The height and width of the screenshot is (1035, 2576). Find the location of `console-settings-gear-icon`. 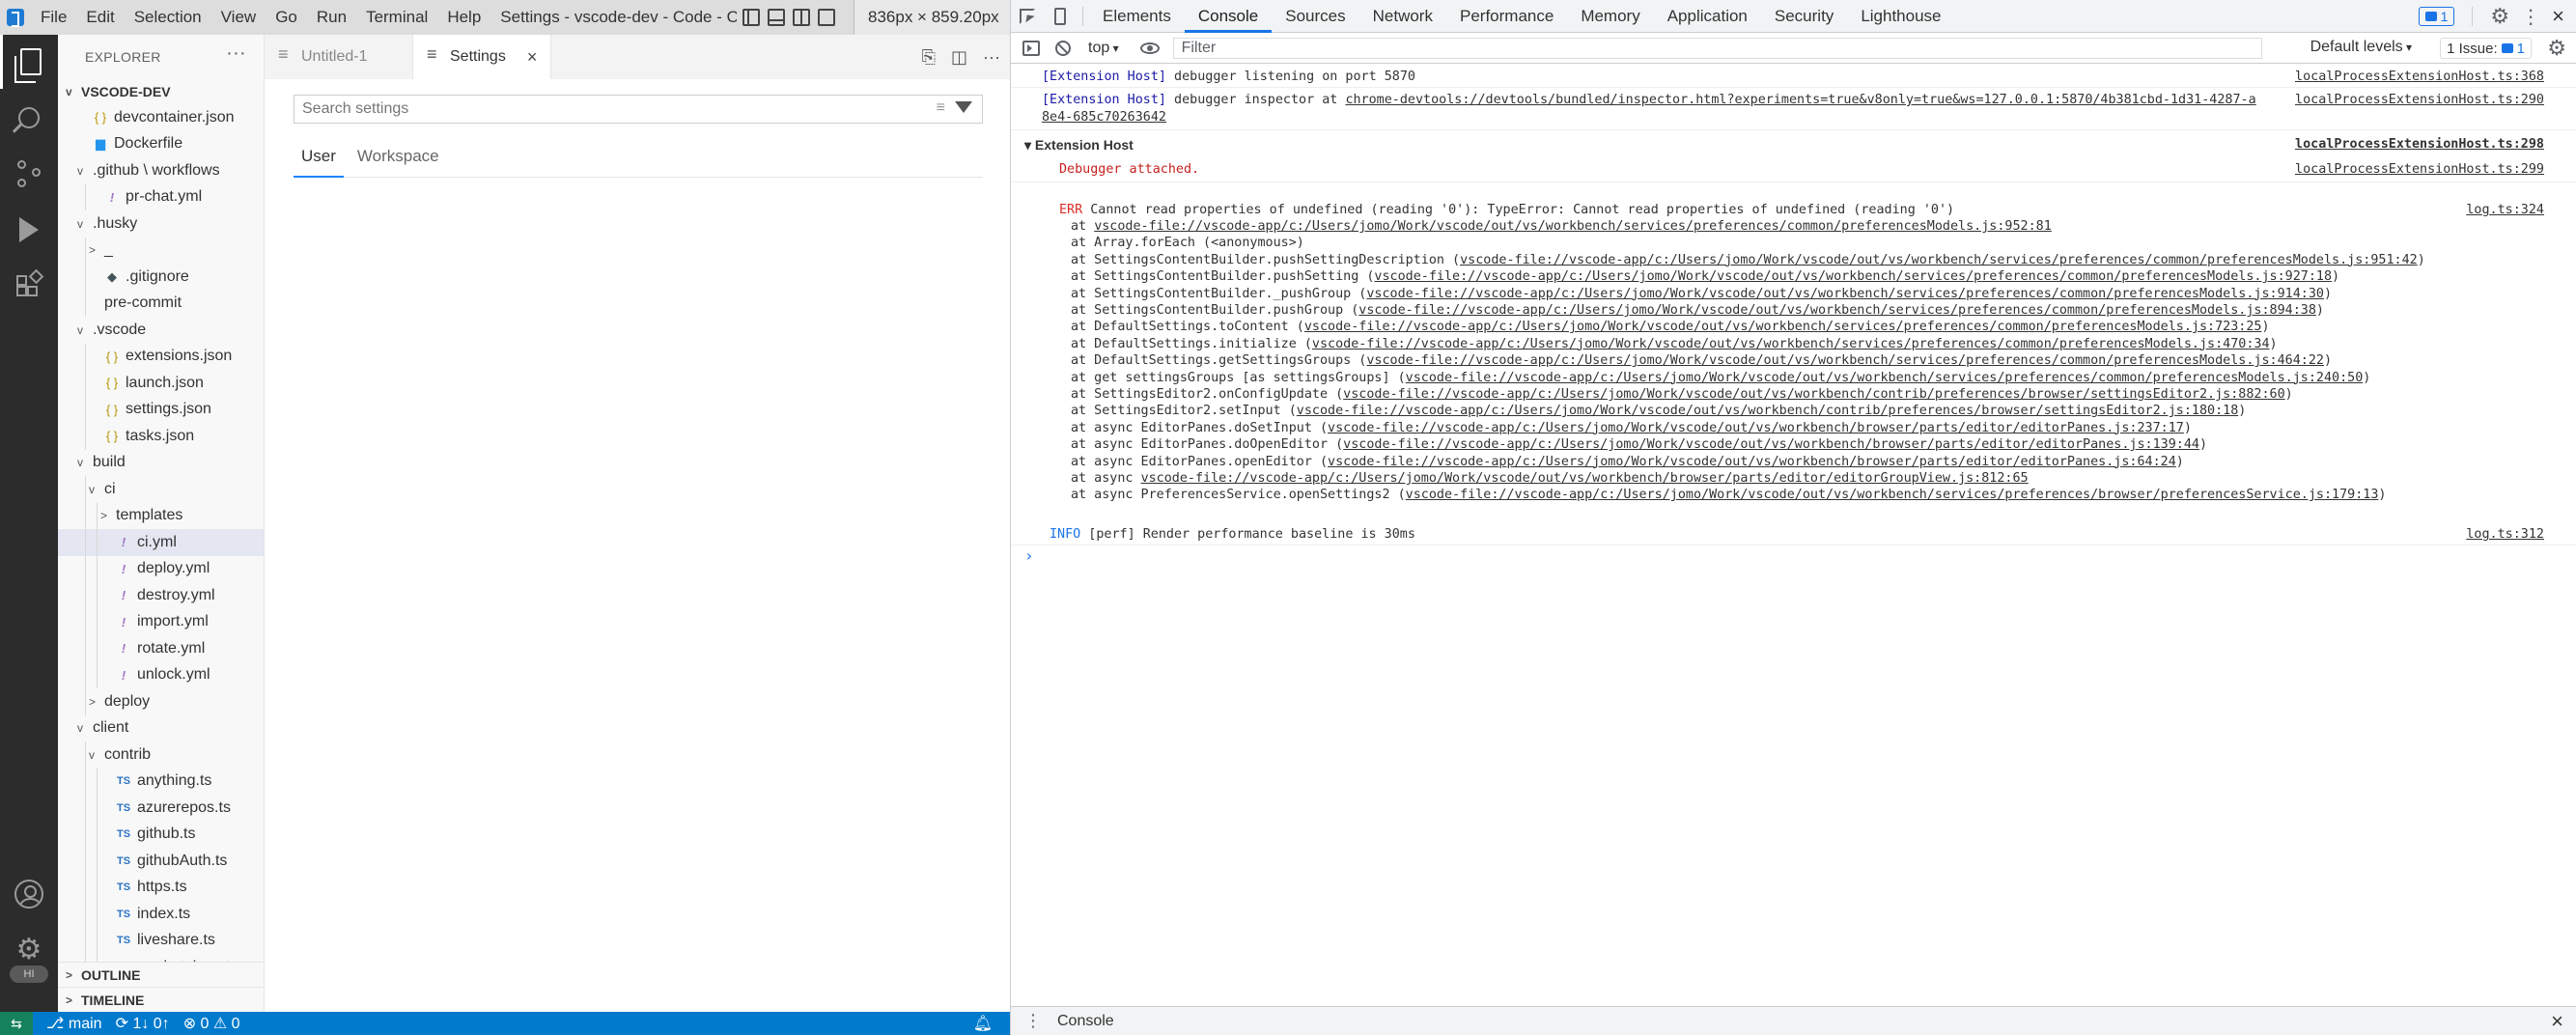

console-settings-gear-icon is located at coordinates (2557, 48).